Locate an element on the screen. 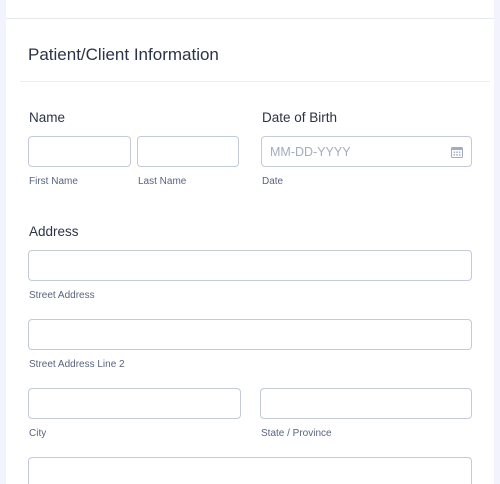 The height and width of the screenshot is (484, 500). street-address-line2-input is located at coordinates (250, 334).